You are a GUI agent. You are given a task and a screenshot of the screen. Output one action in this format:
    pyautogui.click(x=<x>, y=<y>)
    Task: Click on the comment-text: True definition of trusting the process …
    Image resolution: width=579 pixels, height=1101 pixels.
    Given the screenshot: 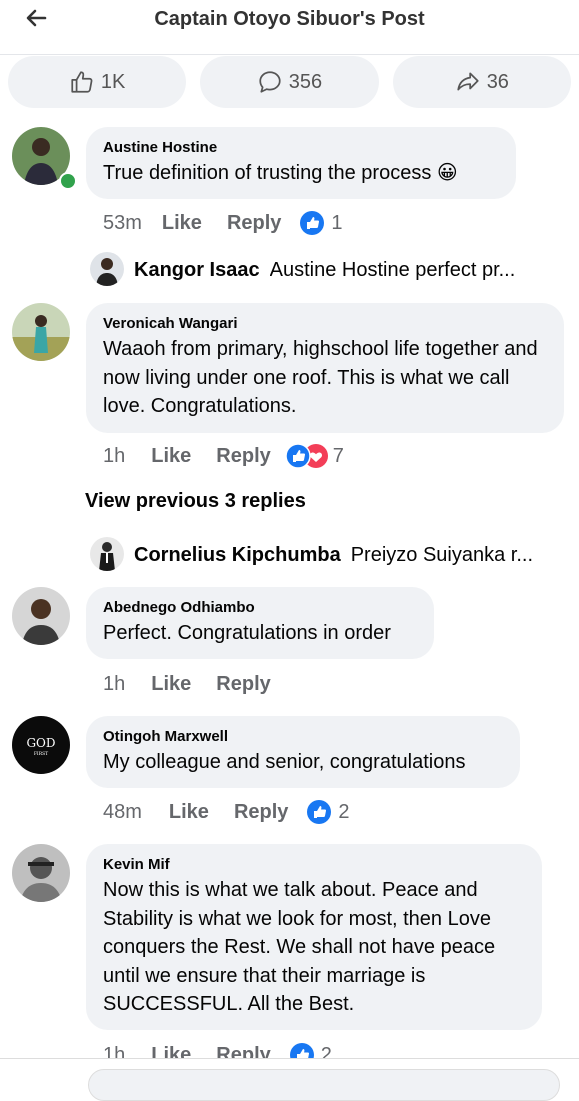 What is the action you would take?
    pyautogui.click(x=280, y=173)
    